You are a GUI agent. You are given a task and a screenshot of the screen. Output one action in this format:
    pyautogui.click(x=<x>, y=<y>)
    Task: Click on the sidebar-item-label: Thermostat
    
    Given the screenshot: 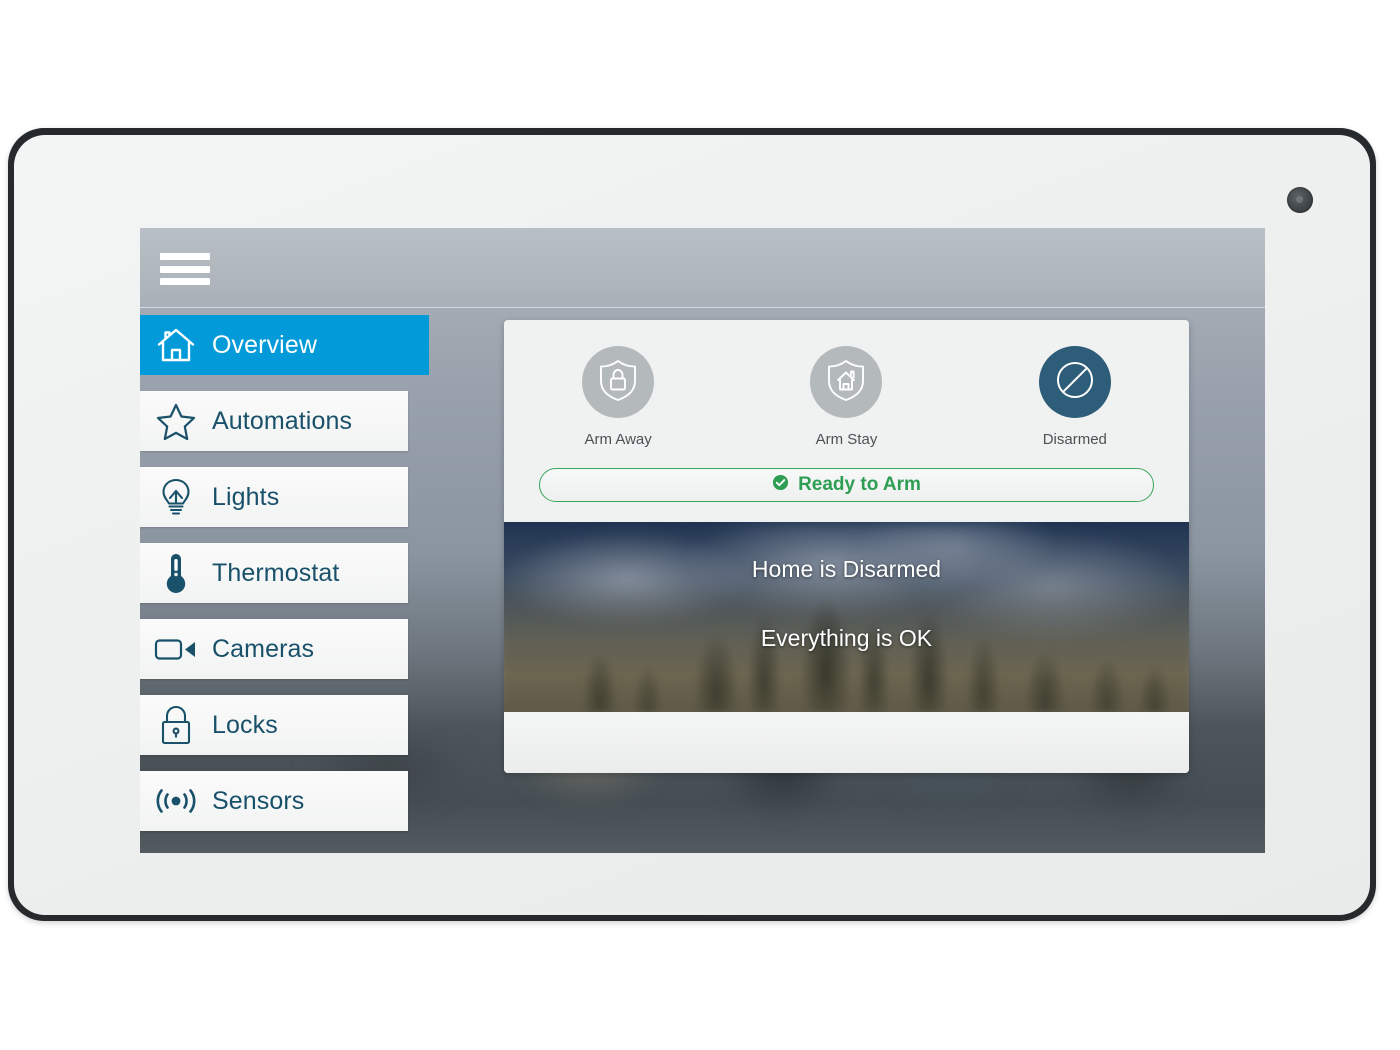 What is the action you would take?
    pyautogui.click(x=276, y=572)
    